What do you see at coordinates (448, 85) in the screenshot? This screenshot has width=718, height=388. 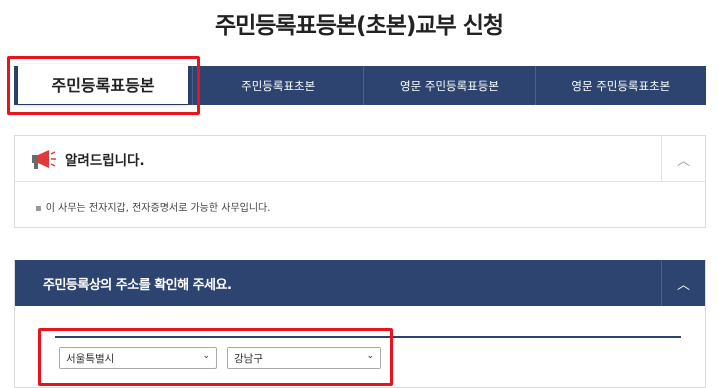 I see `tab-english-resident-copy: 영문 주민등록표등본` at bounding box center [448, 85].